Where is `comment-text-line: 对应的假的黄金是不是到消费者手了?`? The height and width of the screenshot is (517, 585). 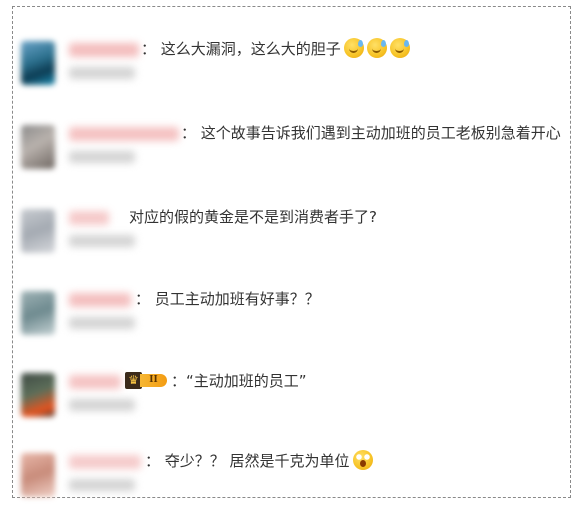 comment-text-line: 对应的假的黄金是不是到消费者手了? is located at coordinates (253, 217).